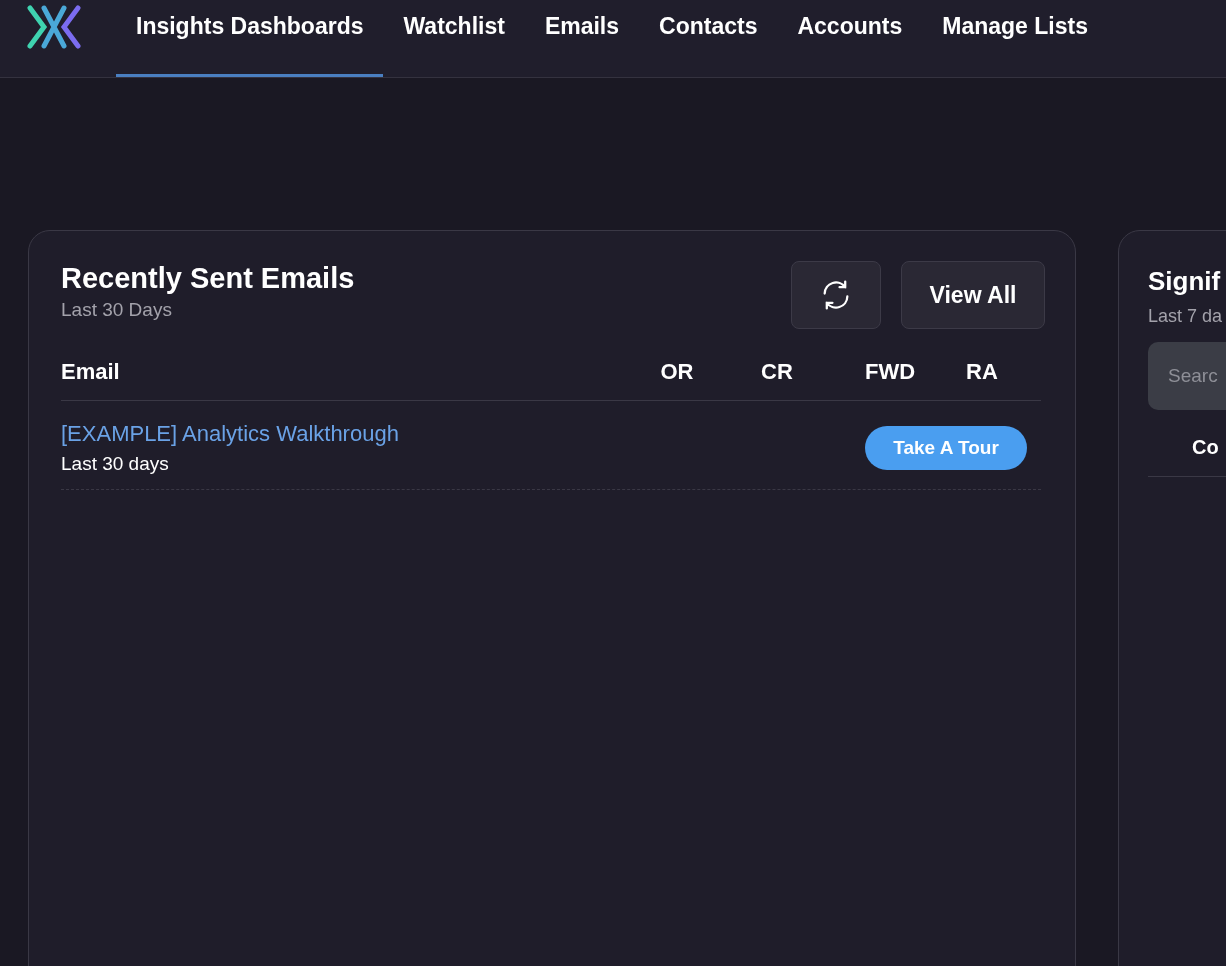 The height and width of the screenshot is (966, 1226). What do you see at coordinates (850, 38) in the screenshot?
I see `nav-tab: Accounts` at bounding box center [850, 38].